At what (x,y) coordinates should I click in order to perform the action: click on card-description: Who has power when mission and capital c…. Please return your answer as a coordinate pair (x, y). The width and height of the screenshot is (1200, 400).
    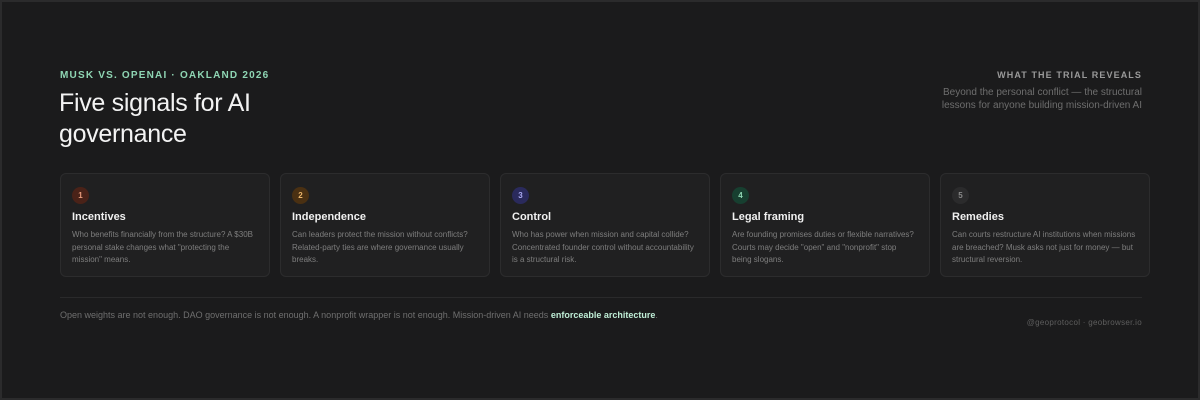
    Looking at the image, I should click on (603, 247).